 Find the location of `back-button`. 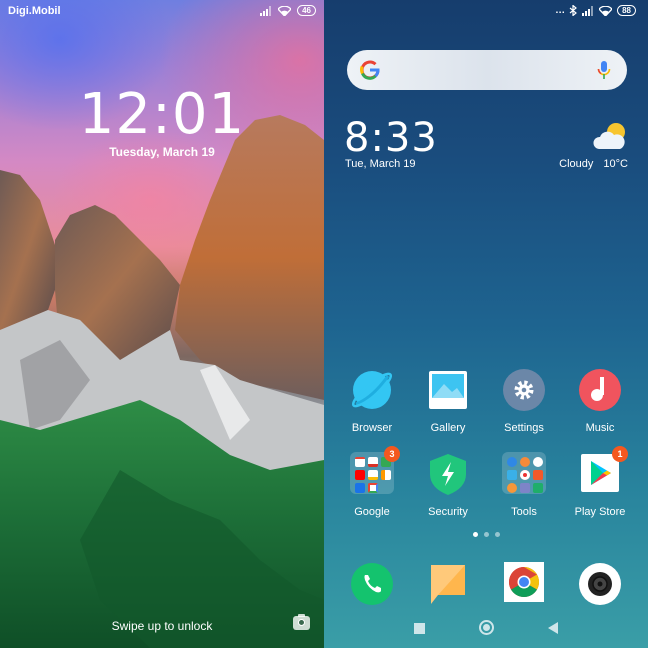

back-button is located at coordinates (553, 628).